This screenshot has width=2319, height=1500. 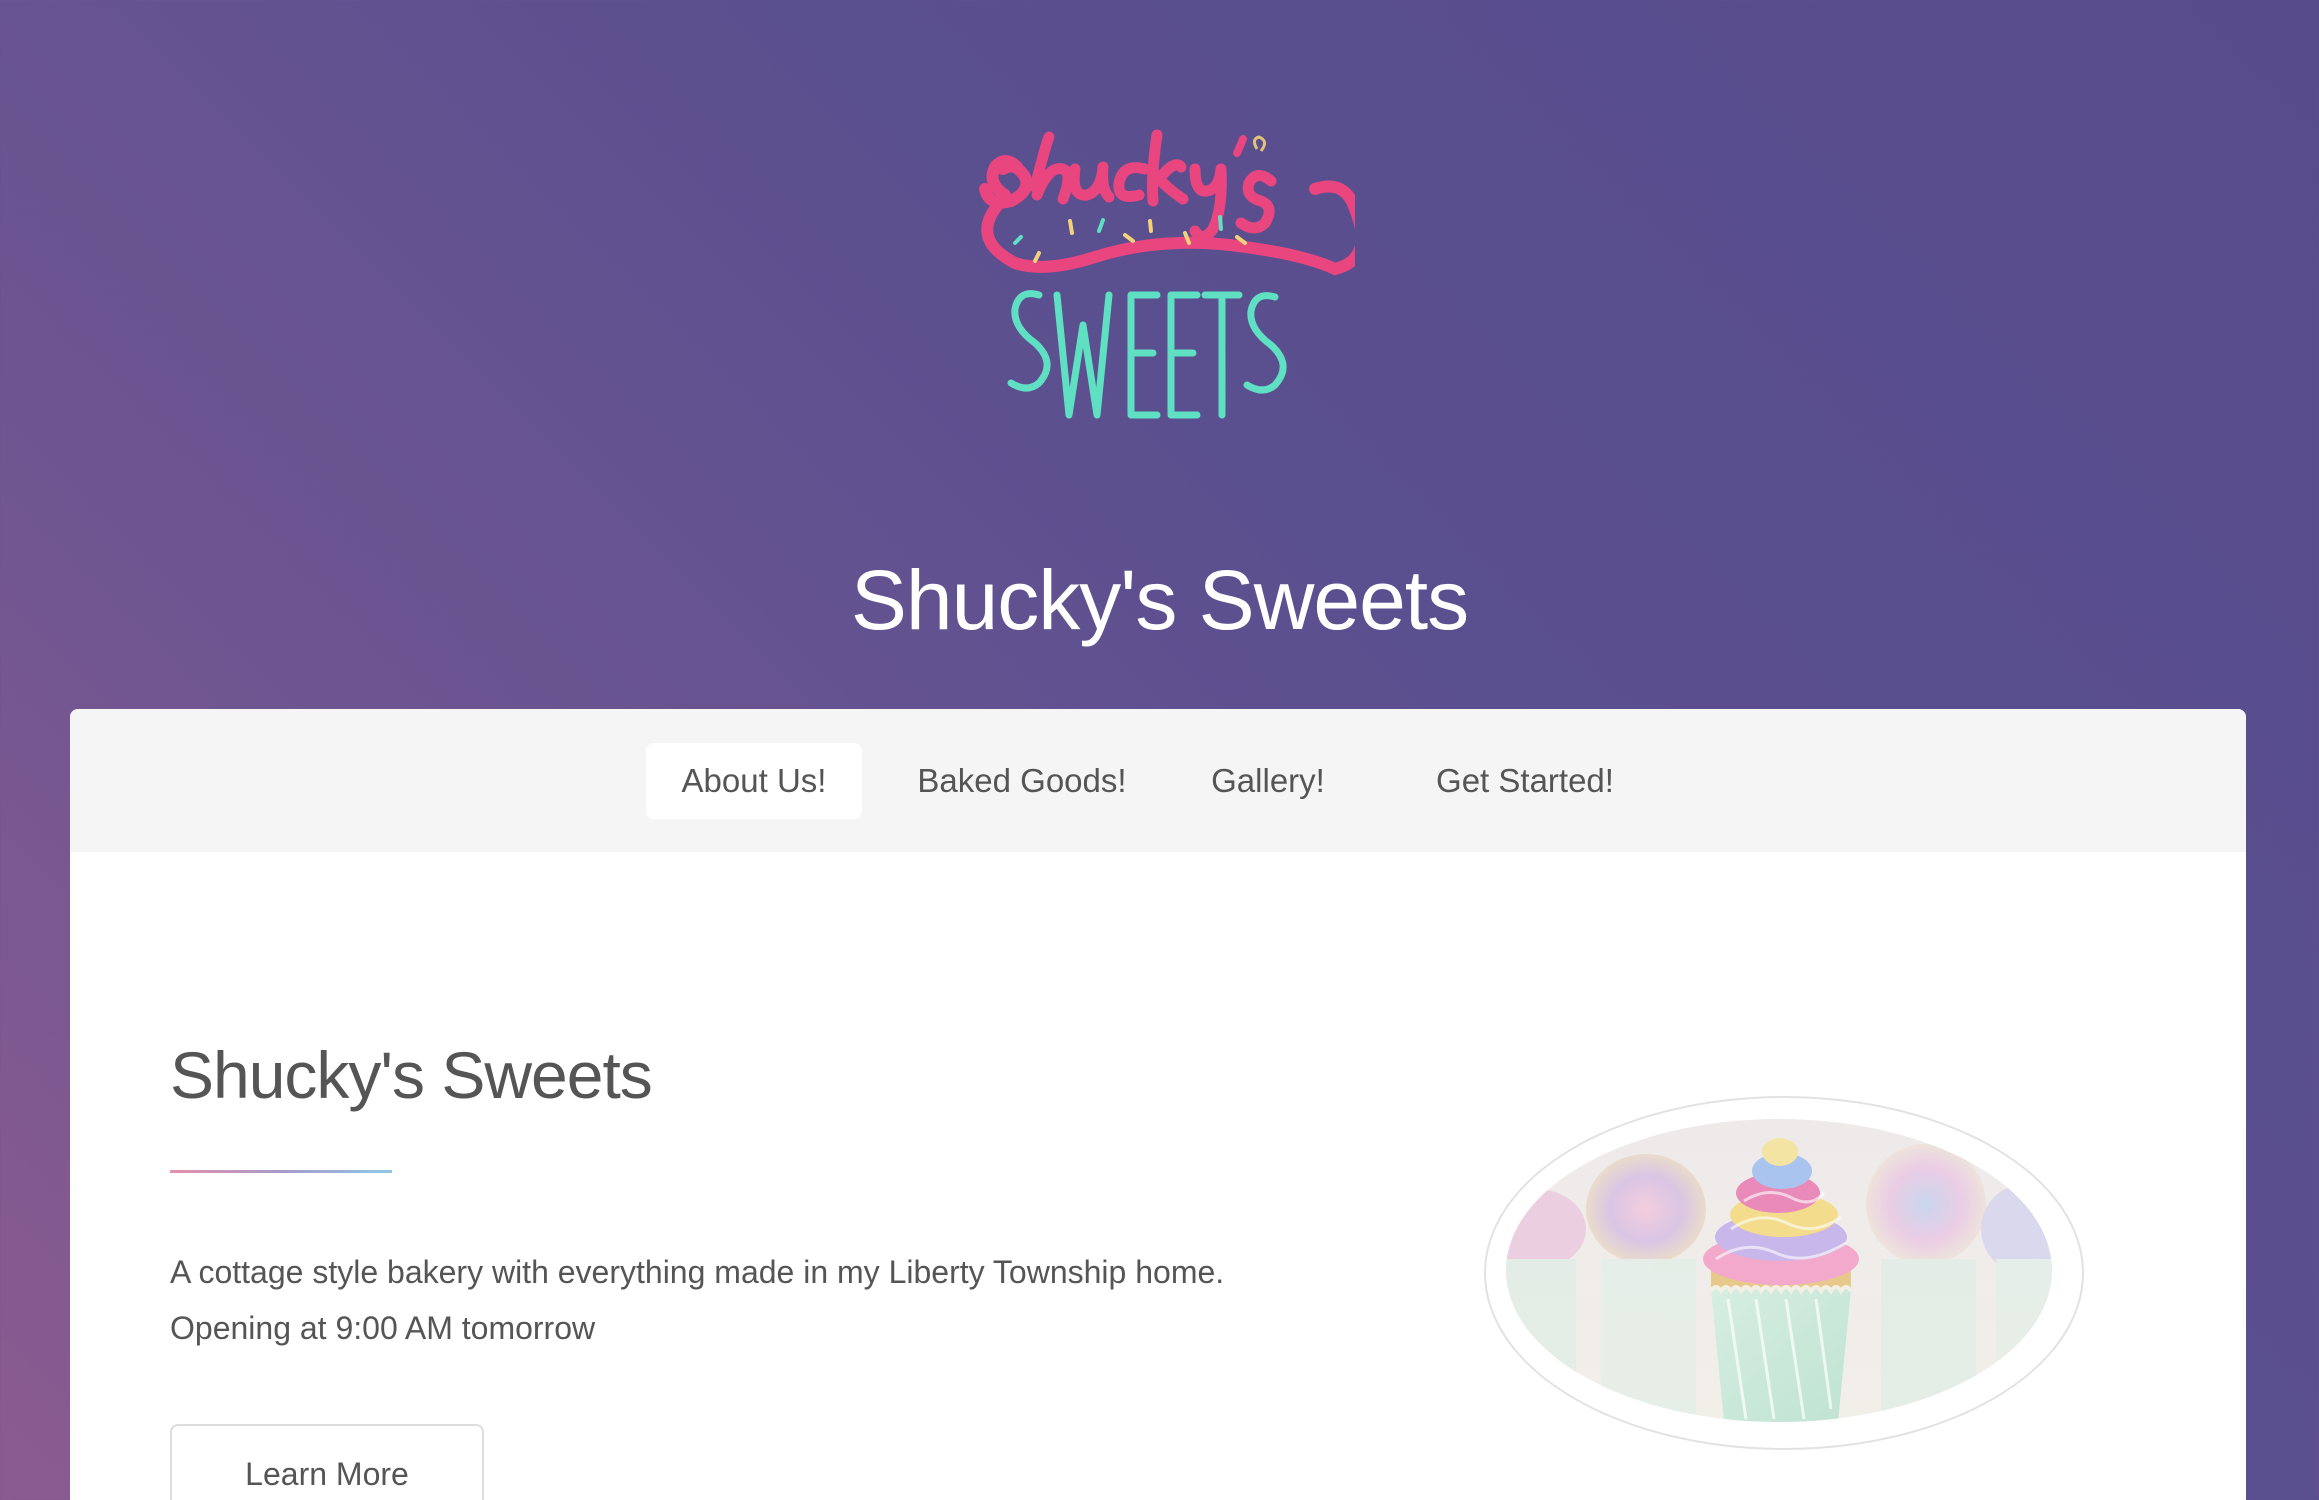 I want to click on nav-item-about-us: About Us!, so click(x=754, y=781).